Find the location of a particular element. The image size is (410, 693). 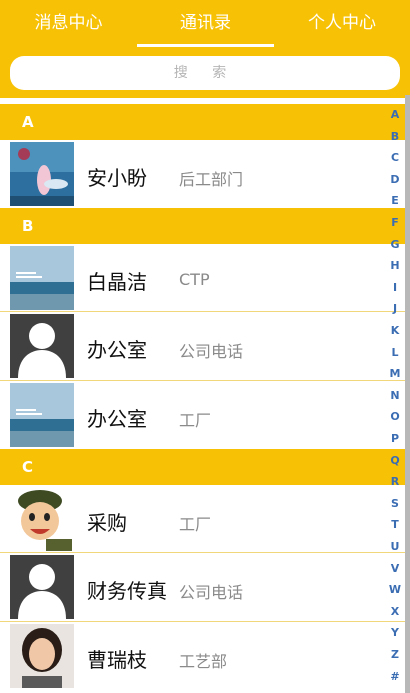

index-letter-n: N is located at coordinates (395, 395).